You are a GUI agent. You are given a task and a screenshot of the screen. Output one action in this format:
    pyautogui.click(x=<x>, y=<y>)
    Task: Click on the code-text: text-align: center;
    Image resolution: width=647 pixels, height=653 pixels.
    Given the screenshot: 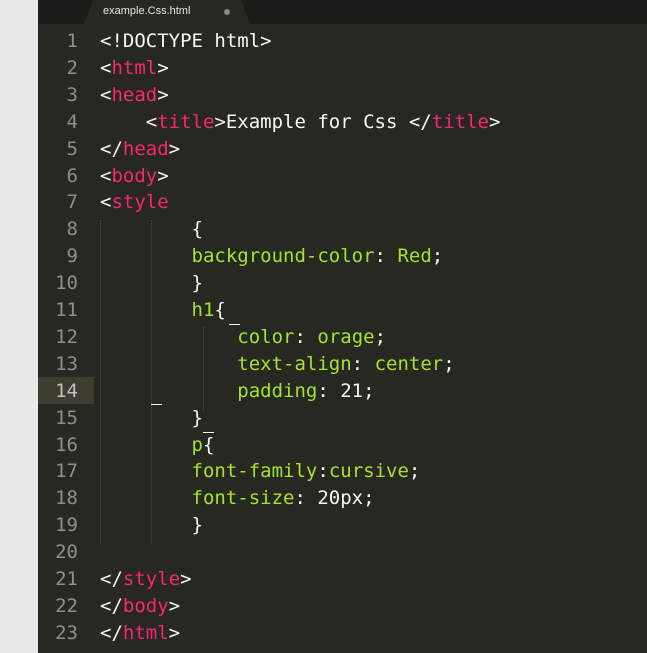 What is the action you would take?
    pyautogui.click(x=277, y=363)
    